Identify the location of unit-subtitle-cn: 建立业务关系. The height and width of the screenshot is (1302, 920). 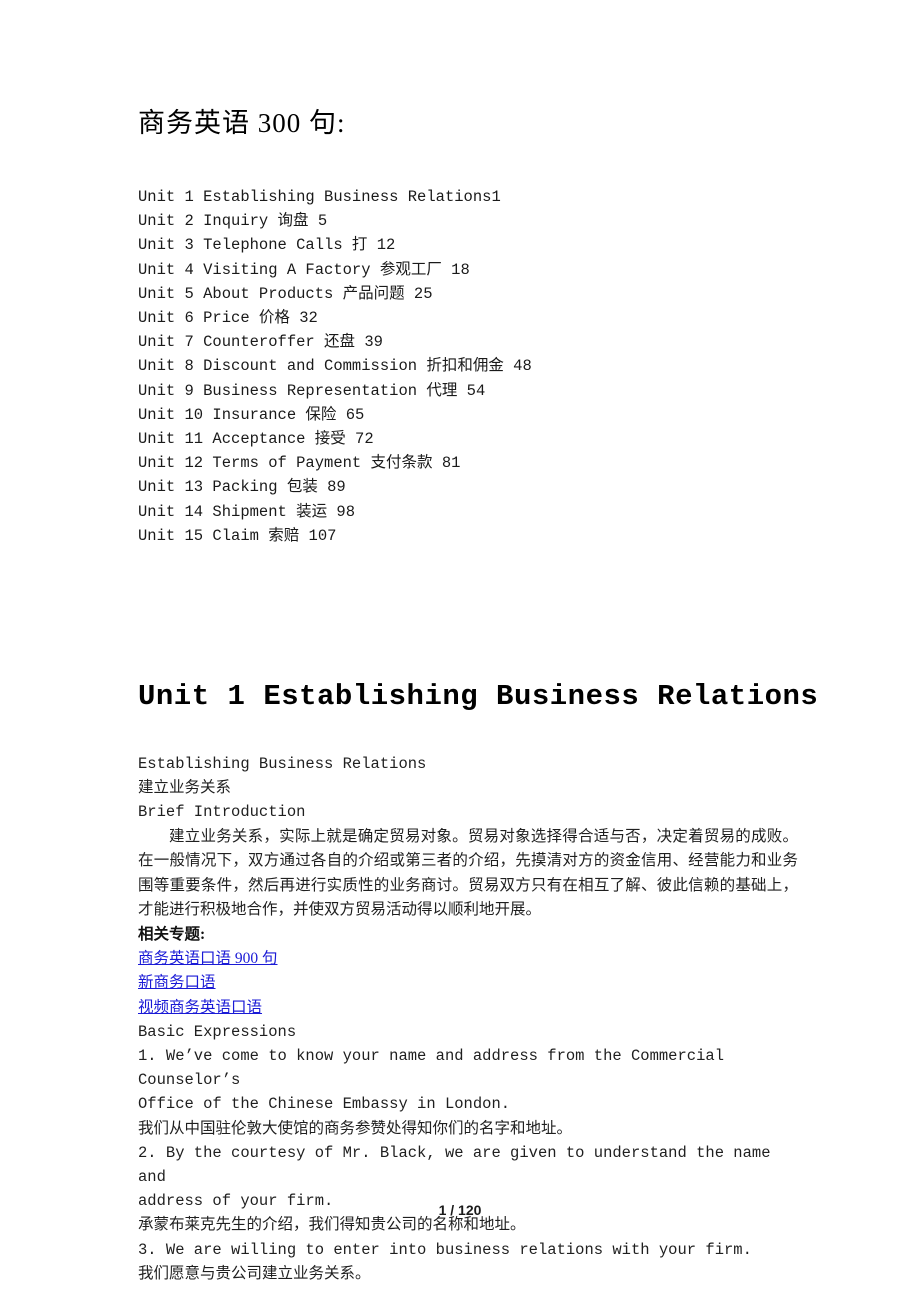
(185, 788).